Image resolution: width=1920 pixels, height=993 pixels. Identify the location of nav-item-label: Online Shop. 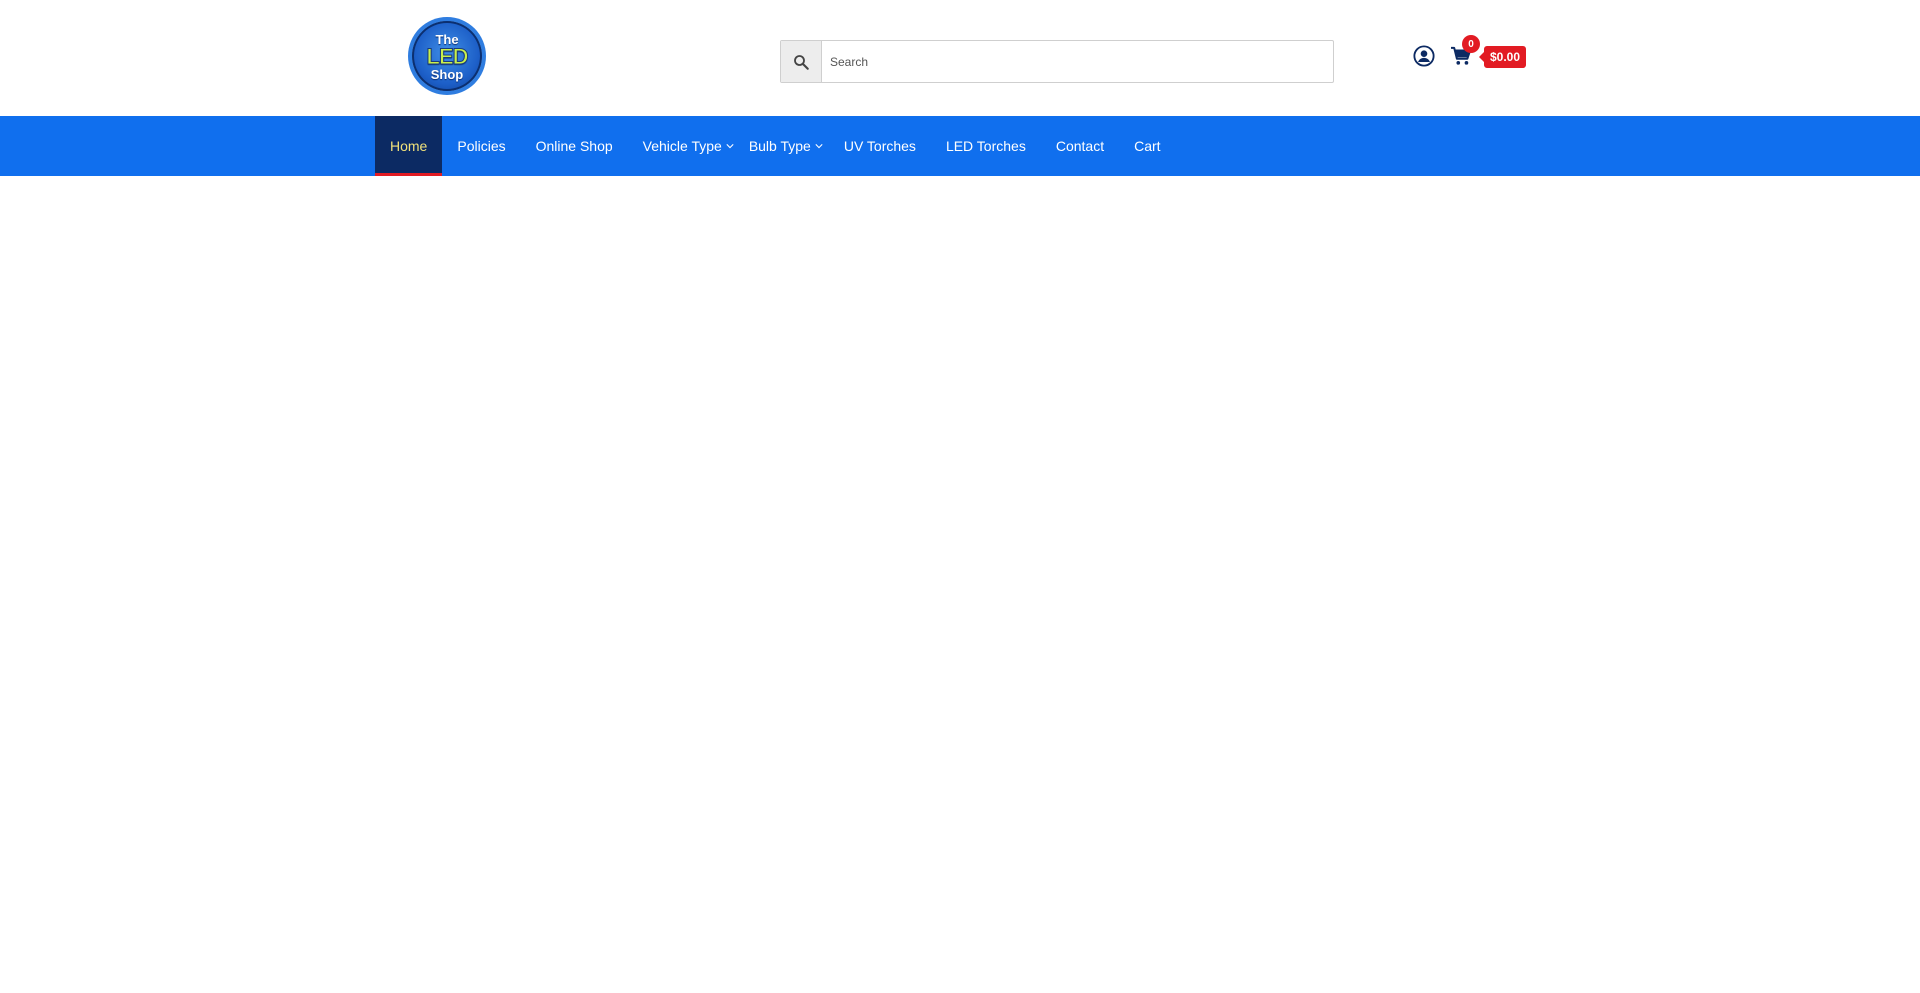
(574, 146).